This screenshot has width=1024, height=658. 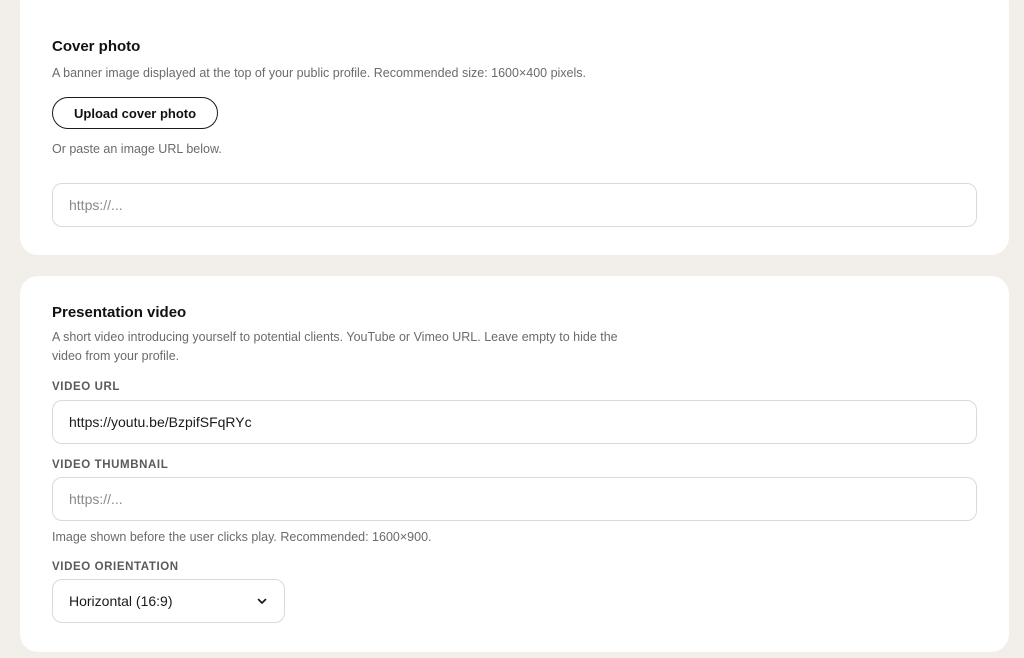 What do you see at coordinates (514, 499) in the screenshot?
I see `video-thumbnail-input` at bounding box center [514, 499].